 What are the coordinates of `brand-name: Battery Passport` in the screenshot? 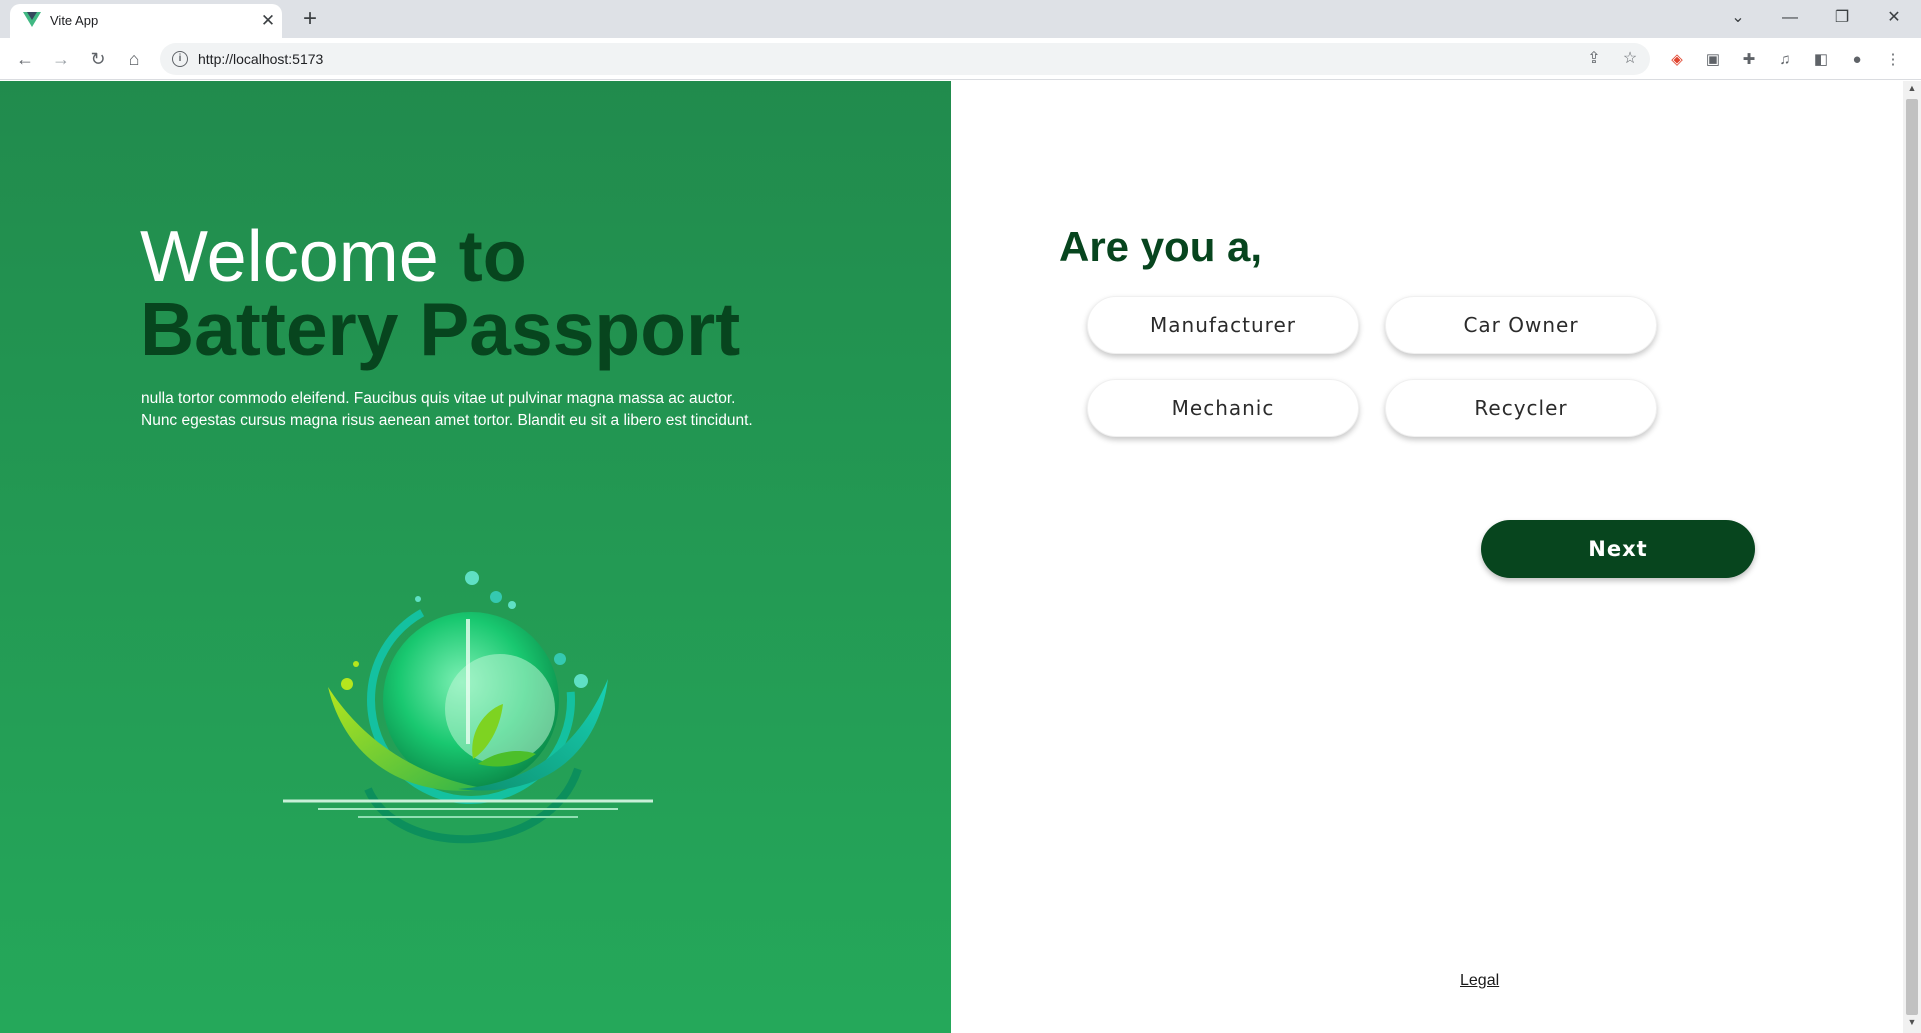 It's located at (440, 329).